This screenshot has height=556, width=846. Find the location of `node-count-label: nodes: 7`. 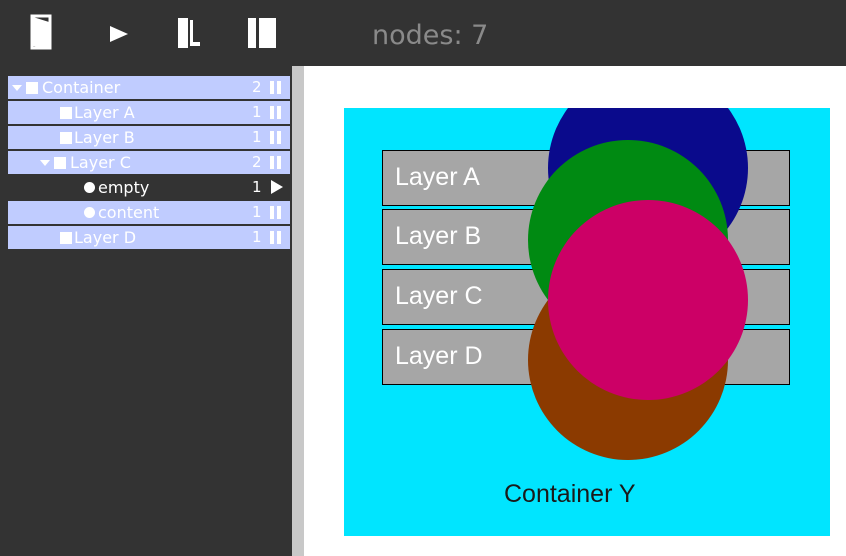

node-count-label: nodes: 7 is located at coordinates (430, 35).